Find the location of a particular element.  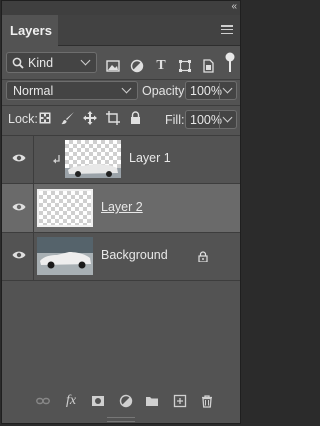

layer-row-layer-2: Layer 2 is located at coordinates (121, 208).